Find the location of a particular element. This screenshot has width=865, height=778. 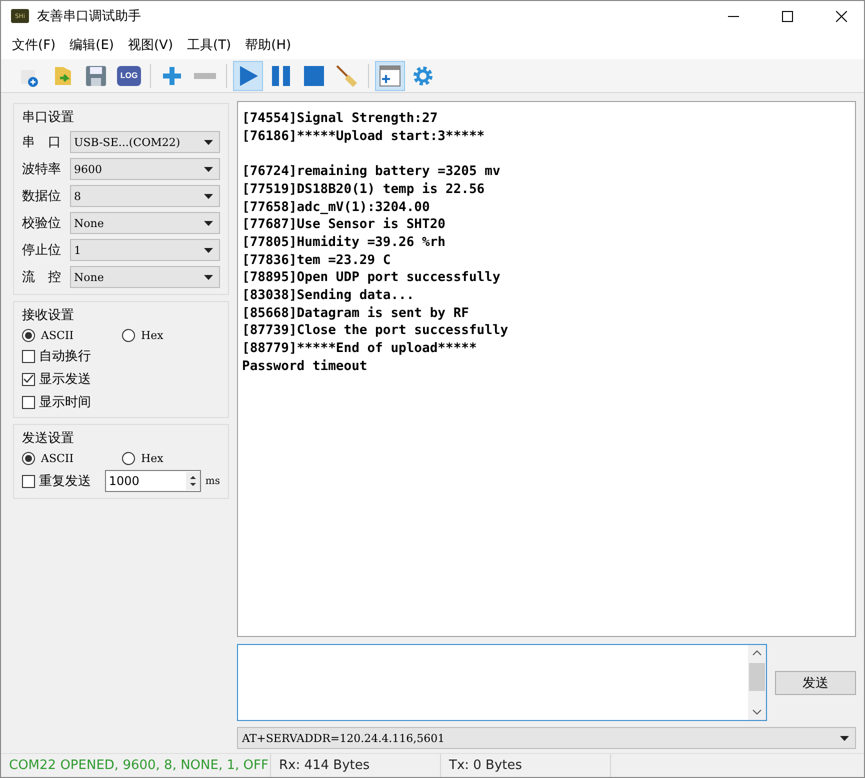

checkbox: 显示发送 is located at coordinates (121, 379).